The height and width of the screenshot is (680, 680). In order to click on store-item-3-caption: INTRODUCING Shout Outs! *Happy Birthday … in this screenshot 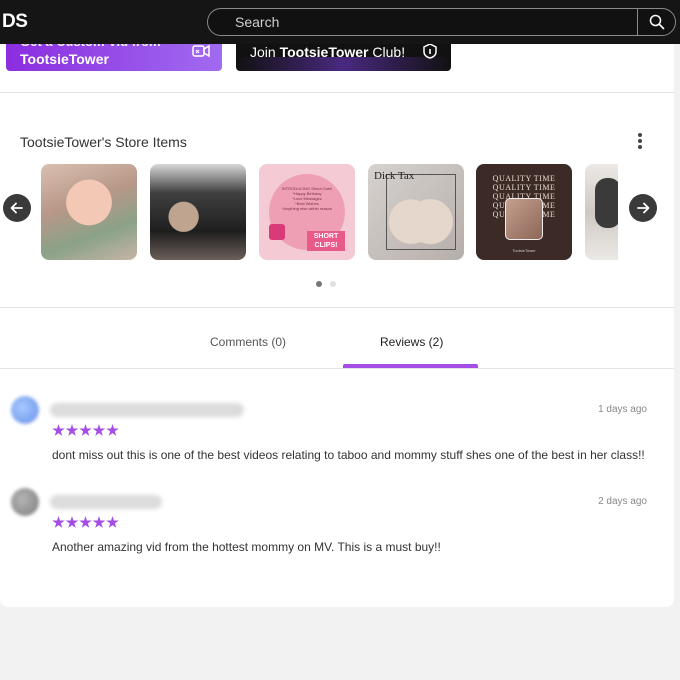, I will do `click(307, 198)`.